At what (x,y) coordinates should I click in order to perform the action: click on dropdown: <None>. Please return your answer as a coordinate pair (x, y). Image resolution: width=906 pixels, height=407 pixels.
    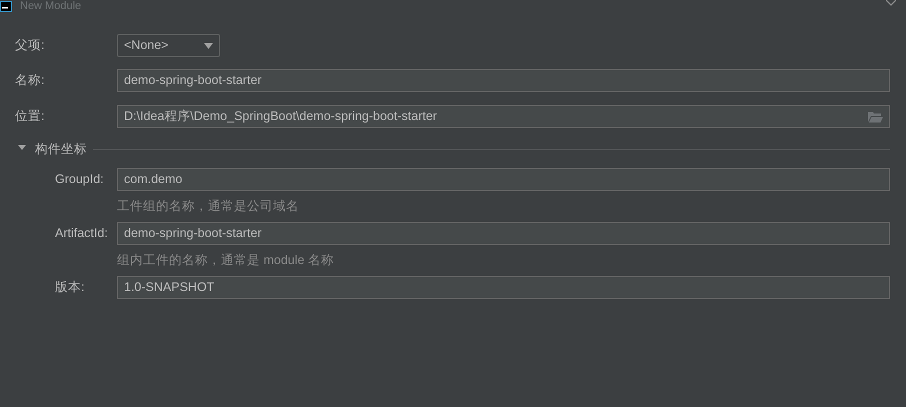
    Looking at the image, I should click on (168, 45).